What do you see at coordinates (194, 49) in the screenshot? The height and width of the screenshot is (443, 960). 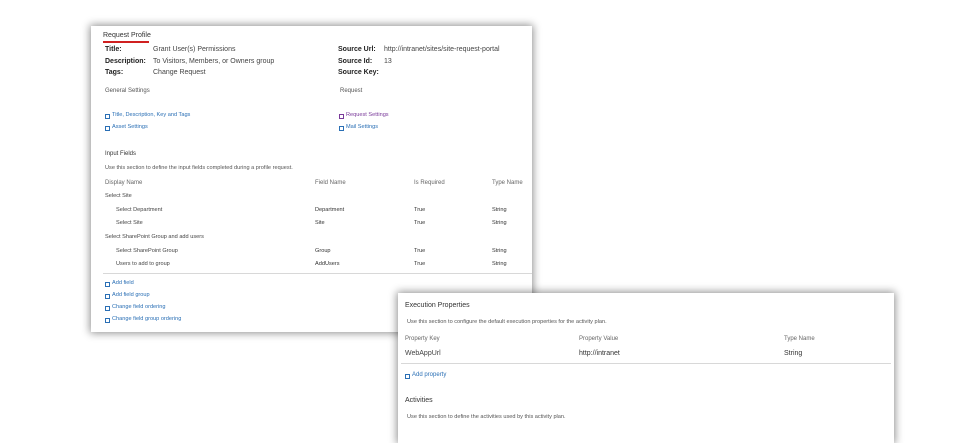 I see `title-value: Grant User(s) Permissions` at bounding box center [194, 49].